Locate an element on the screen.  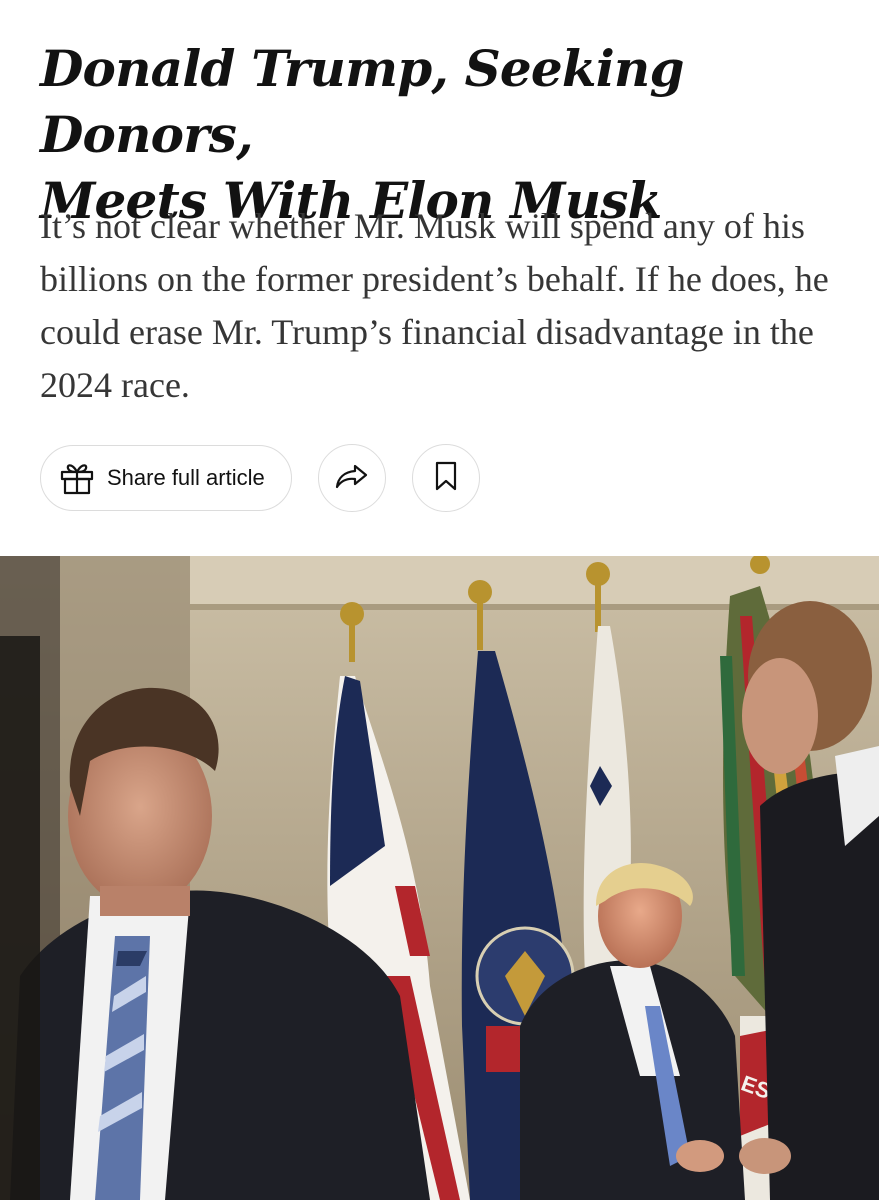
share-arrow-icon is located at coordinates (352, 478).